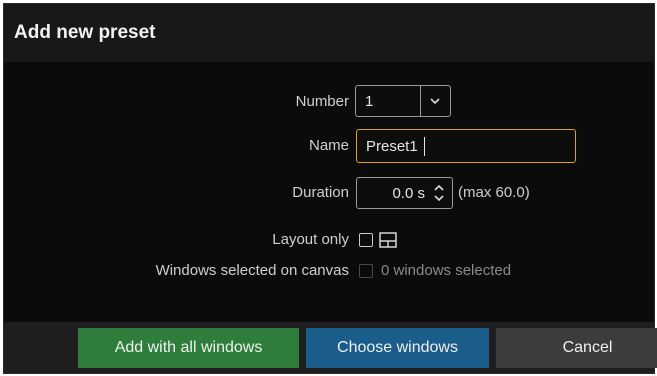  What do you see at coordinates (403, 101) in the screenshot?
I see `number-select: 1` at bounding box center [403, 101].